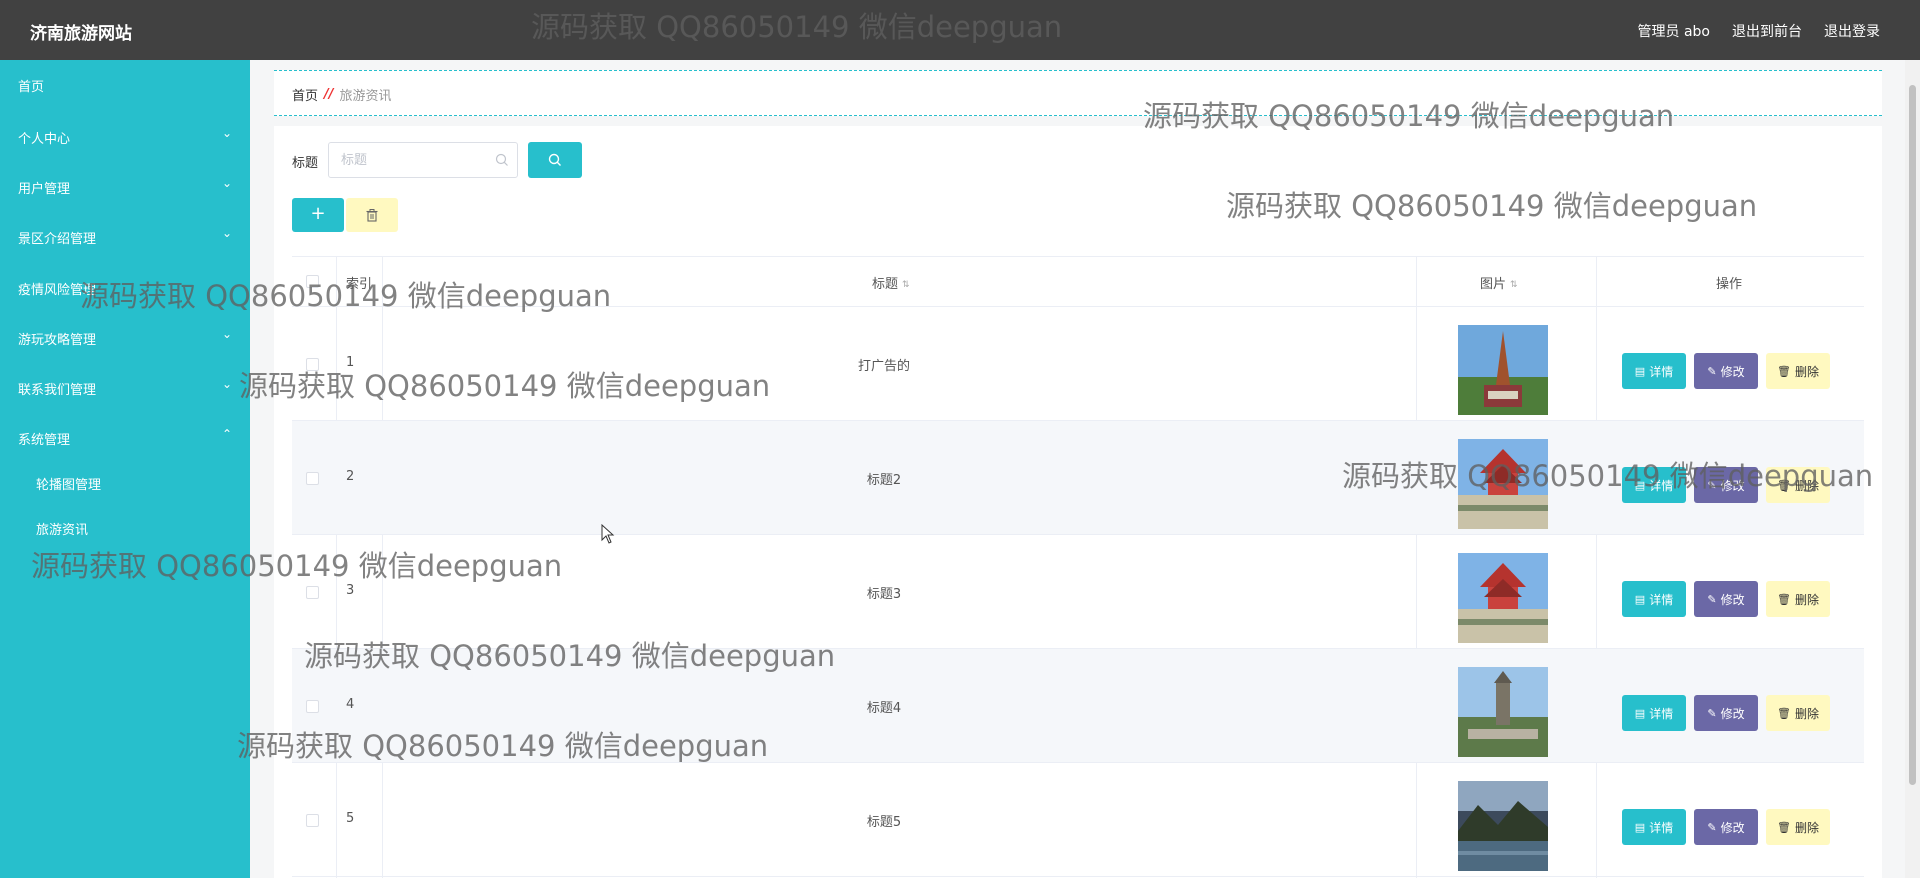 The height and width of the screenshot is (878, 1920). Describe the element at coordinates (1852, 31) in the screenshot. I see `logout-link: 退出登录` at that location.